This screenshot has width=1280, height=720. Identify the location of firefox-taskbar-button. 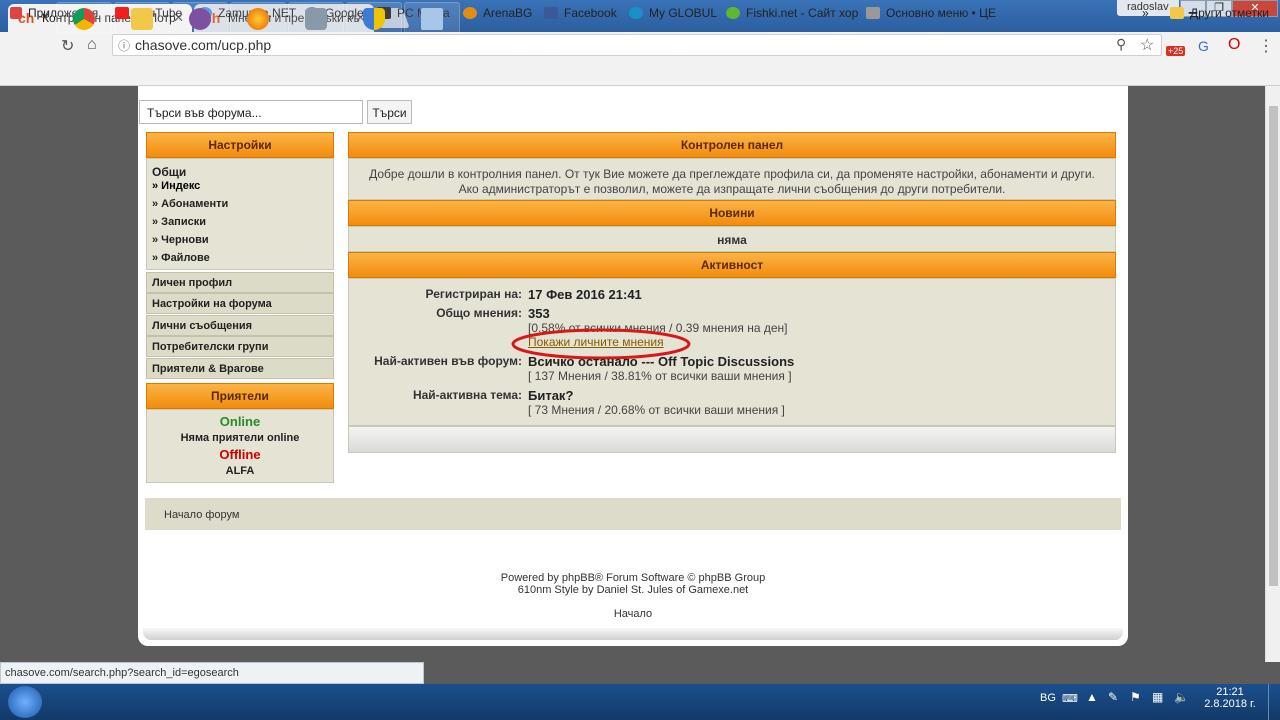
(258, 18).